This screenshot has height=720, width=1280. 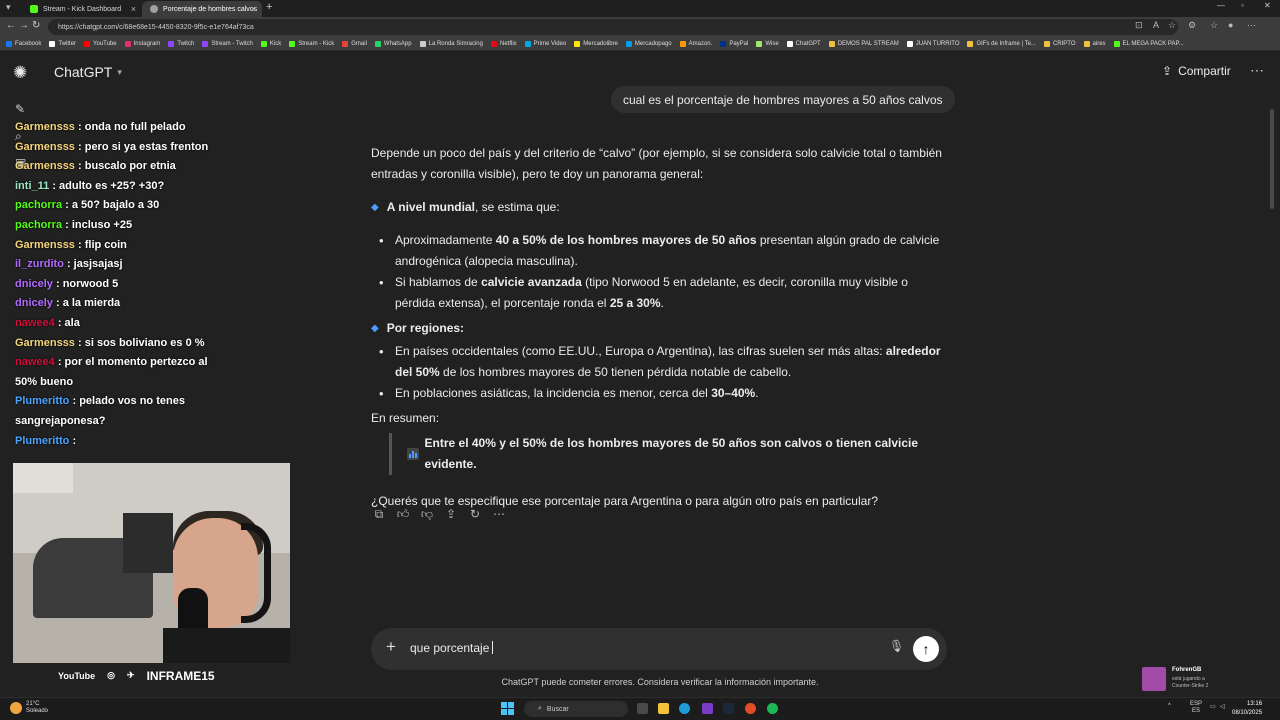 What do you see at coordinates (1257, 70) in the screenshot?
I see `more-options-icon: ⋯` at bounding box center [1257, 70].